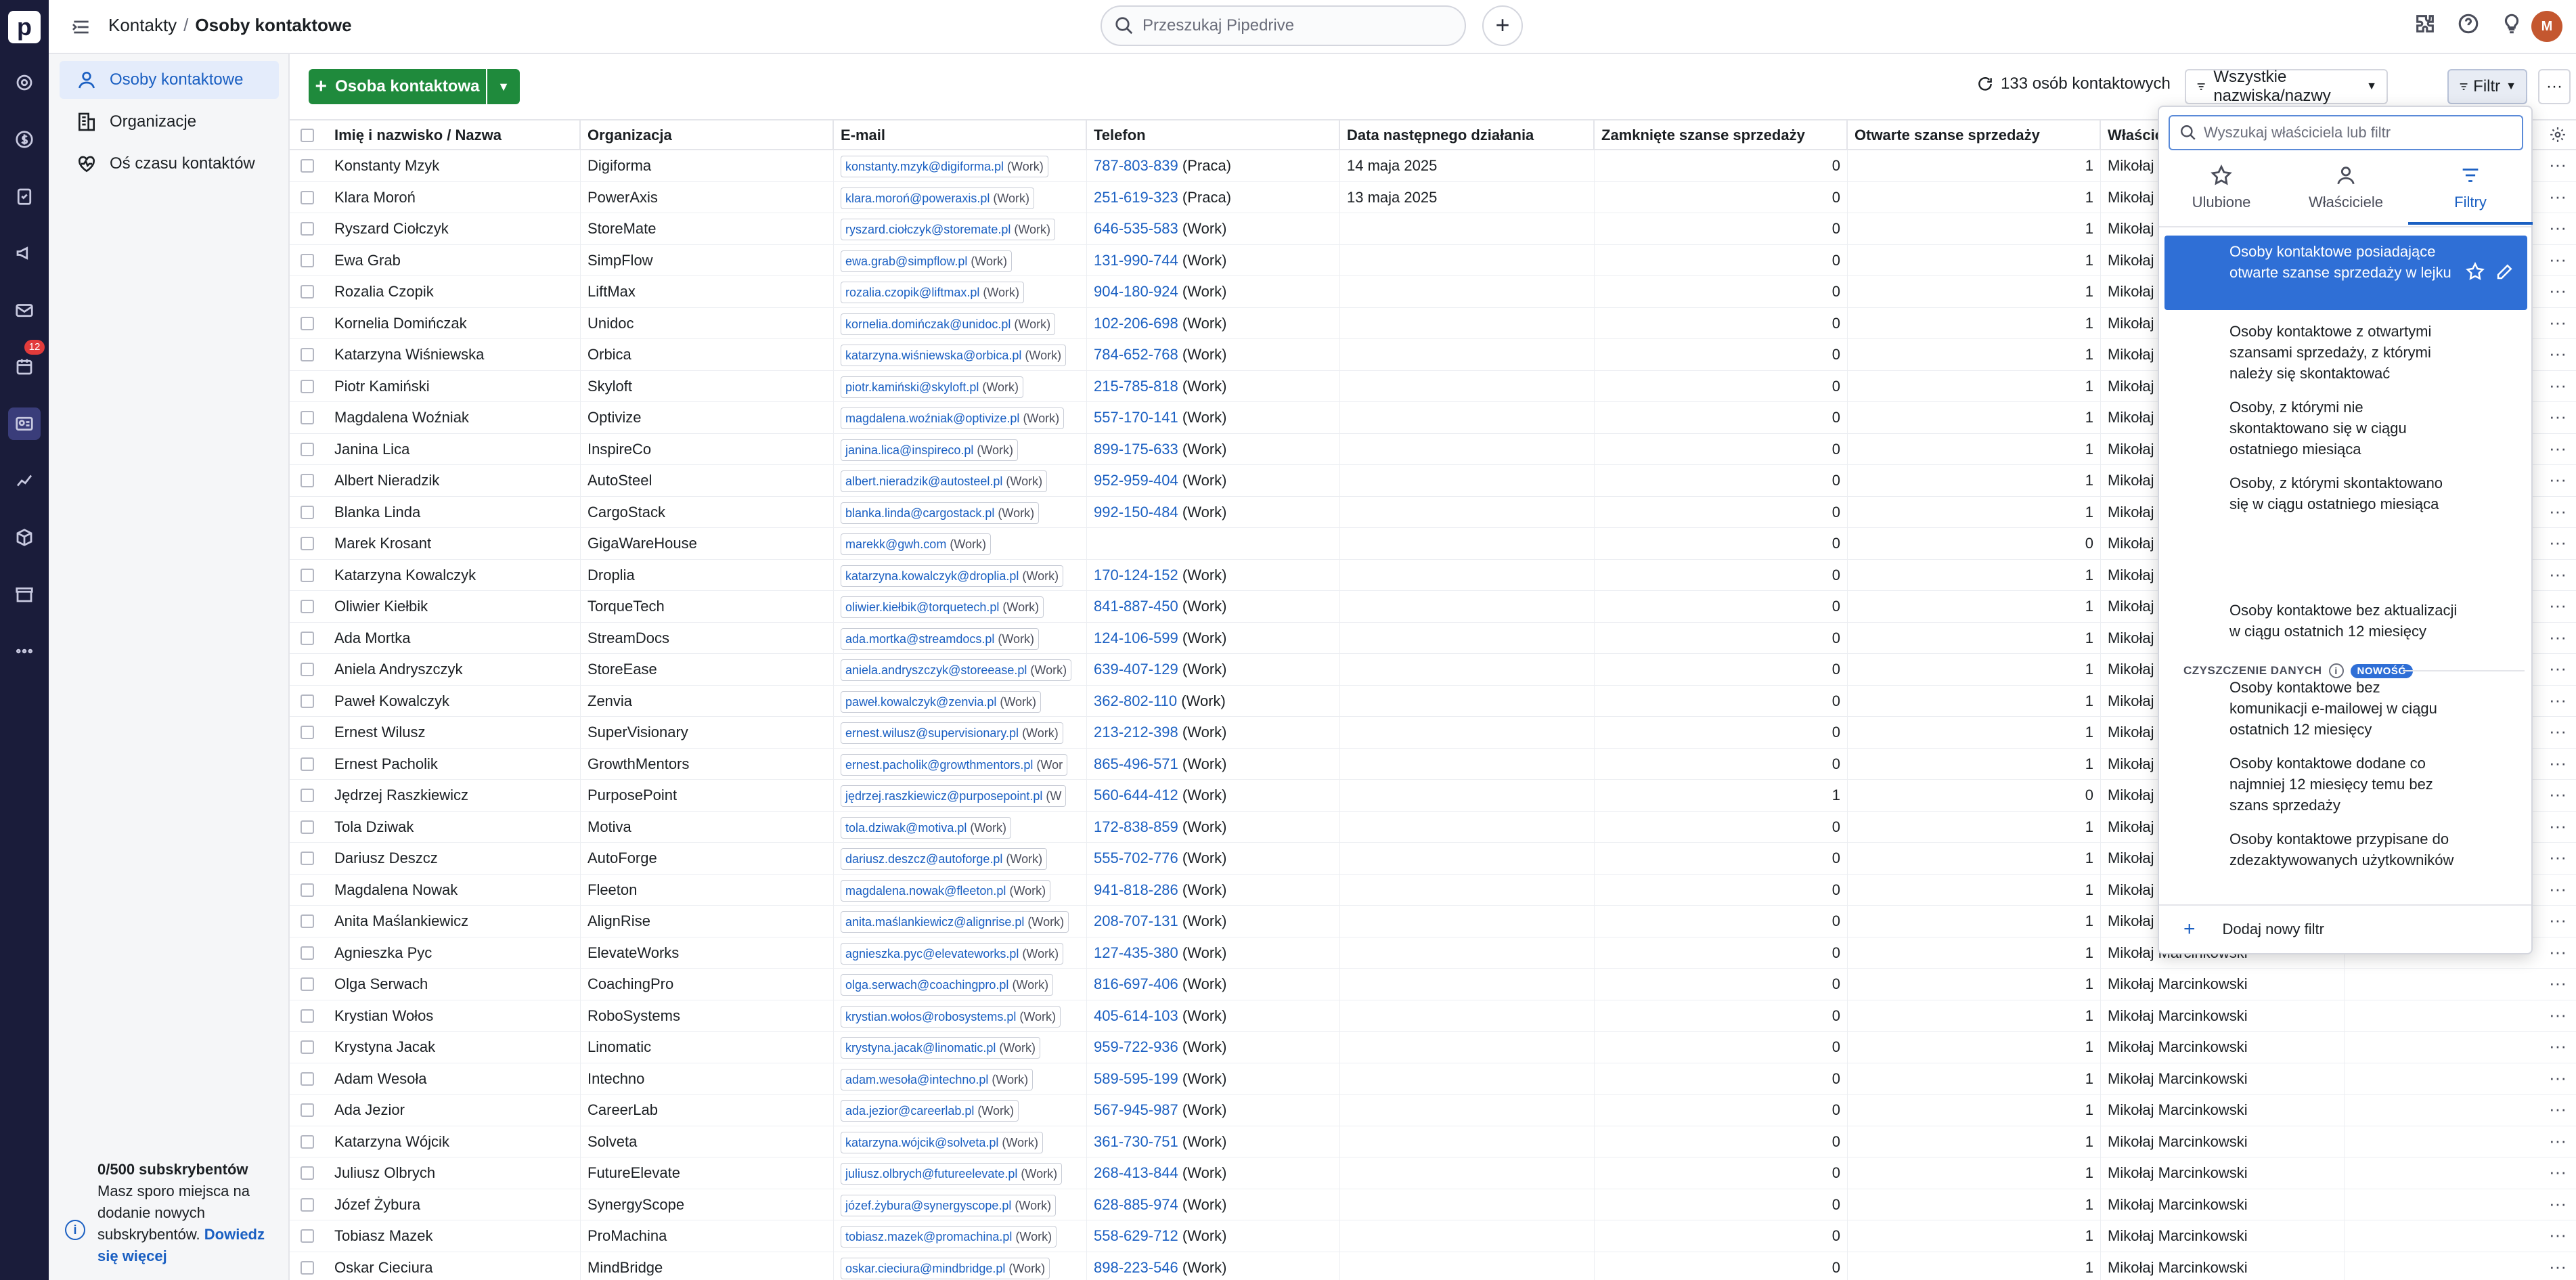 This screenshot has width=2576, height=1280. Describe the element at coordinates (930, 450) in the screenshot. I see `email-chip: janina.lica@inspireco.pl (Work)` at that location.